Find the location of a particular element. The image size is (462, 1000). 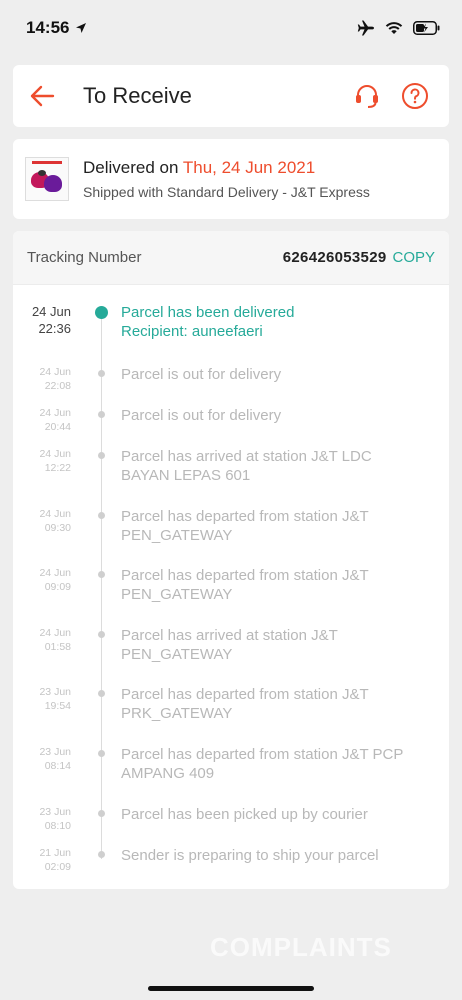

event-time: 12:22 is located at coordinates (57, 468).